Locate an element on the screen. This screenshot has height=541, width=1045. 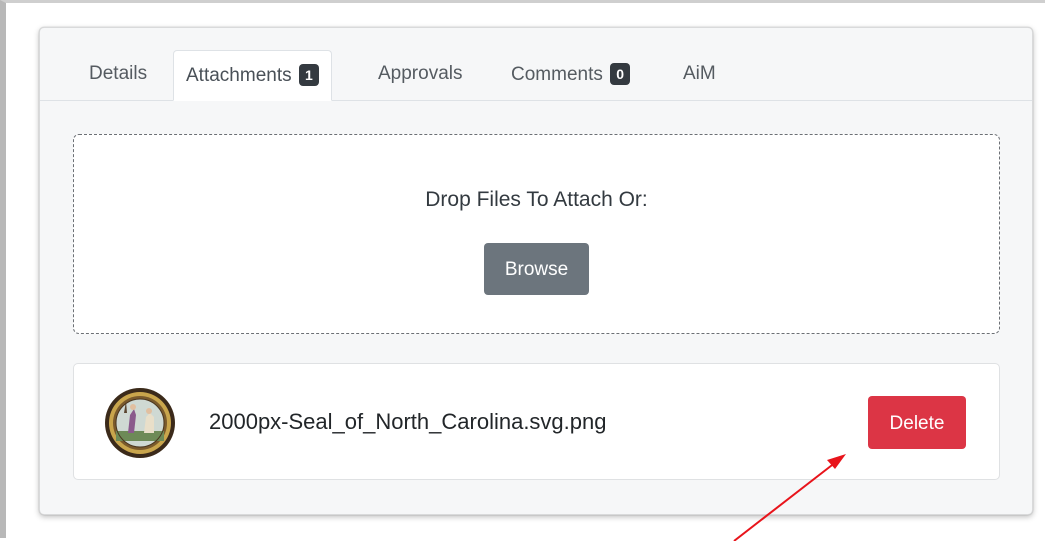
drop-prompt: Drop Files To Attach Or: is located at coordinates (536, 199).